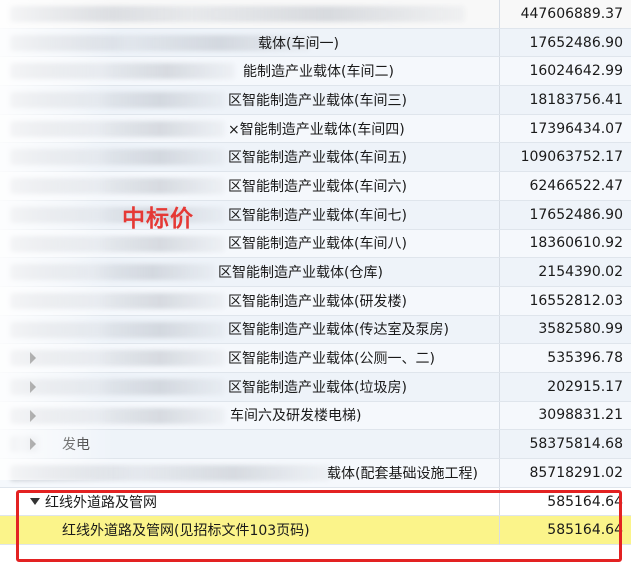 This screenshot has height=569, width=631. I want to click on name-cell: 能制造产业载体(车间二), so click(250, 71).